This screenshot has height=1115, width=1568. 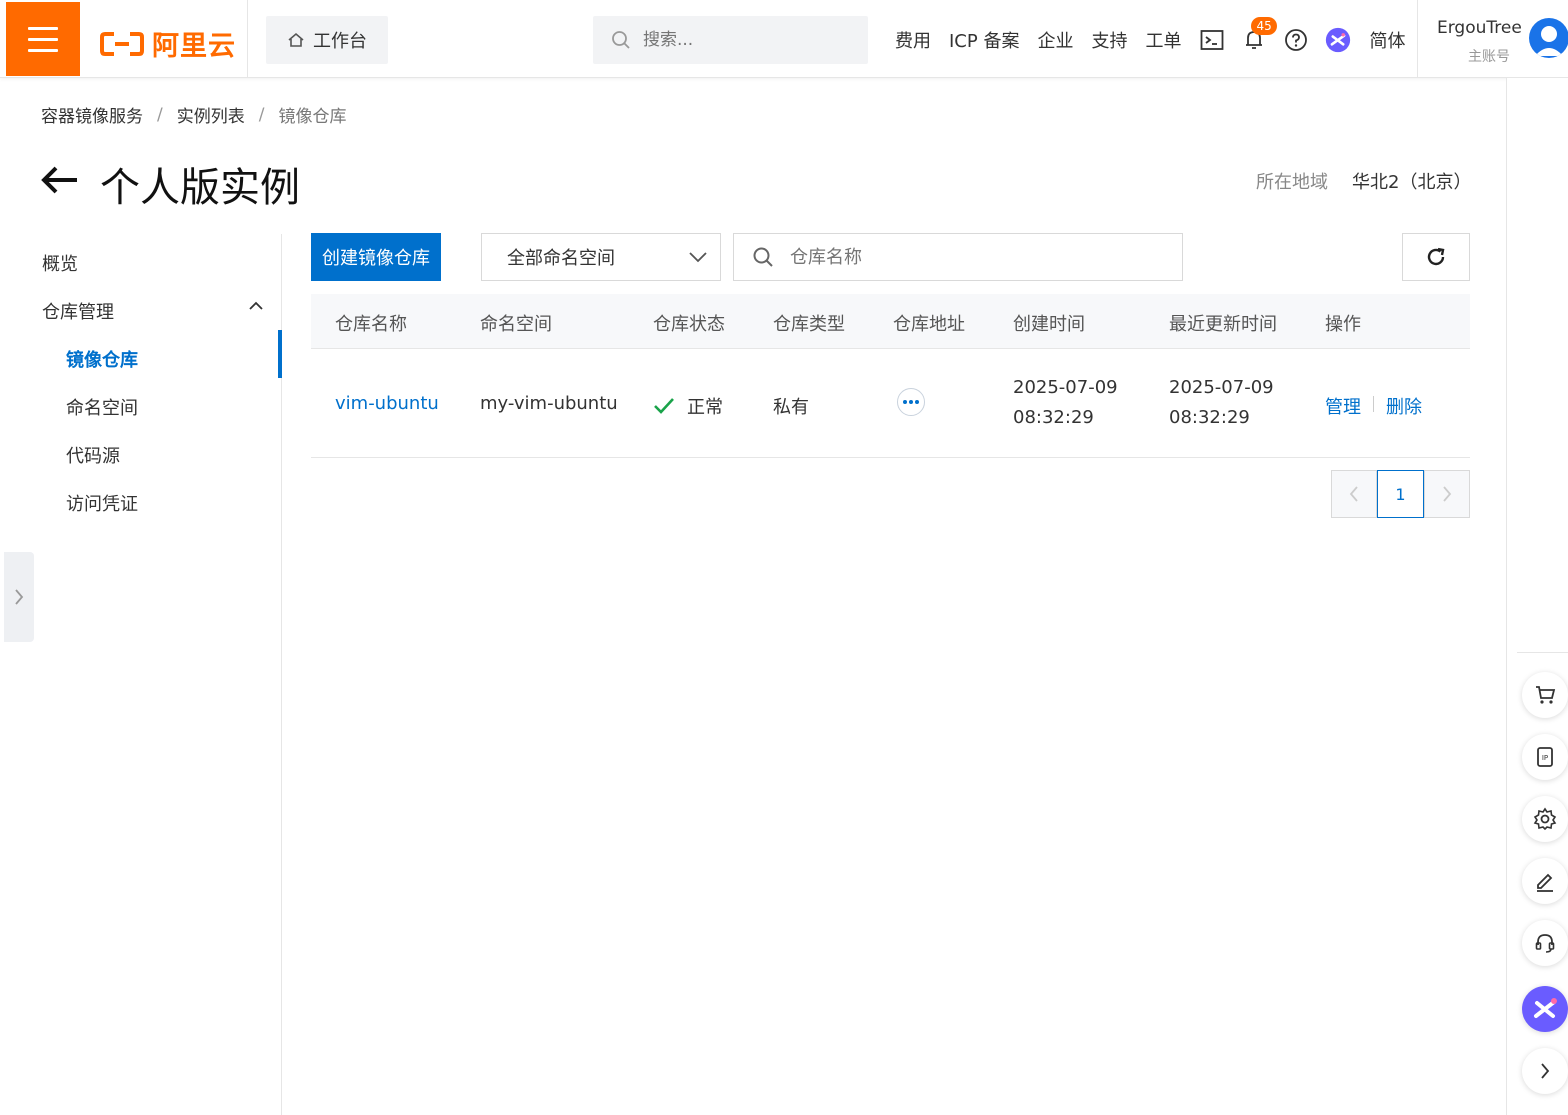 What do you see at coordinates (913, 40) in the screenshot?
I see `nav-link-billing: 费用` at bounding box center [913, 40].